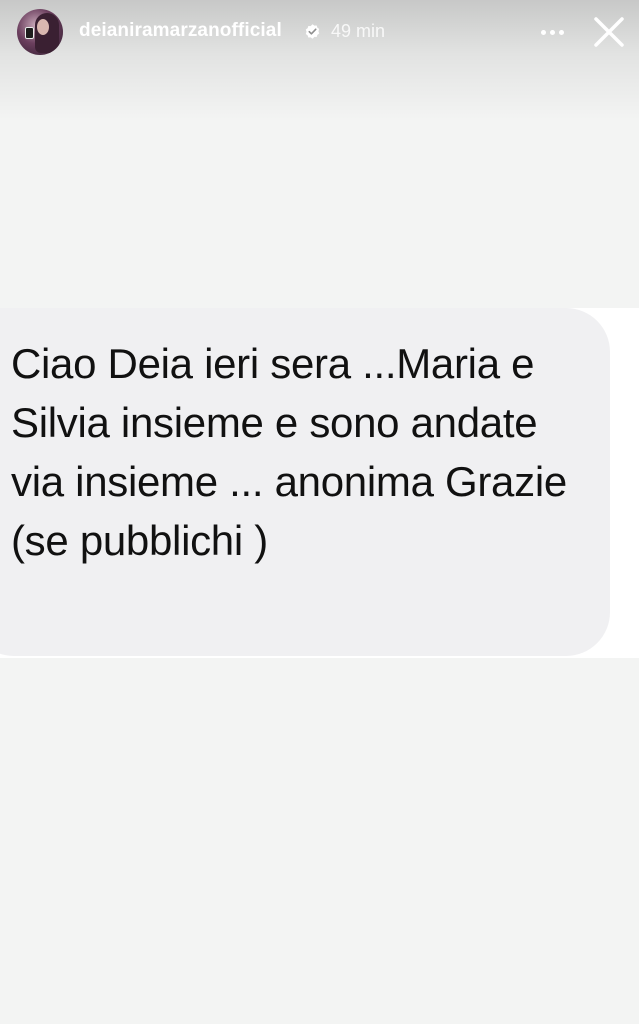 The image size is (639, 1024). I want to click on story-header: deianiramarzanofficial 49 min, so click(319, 32).